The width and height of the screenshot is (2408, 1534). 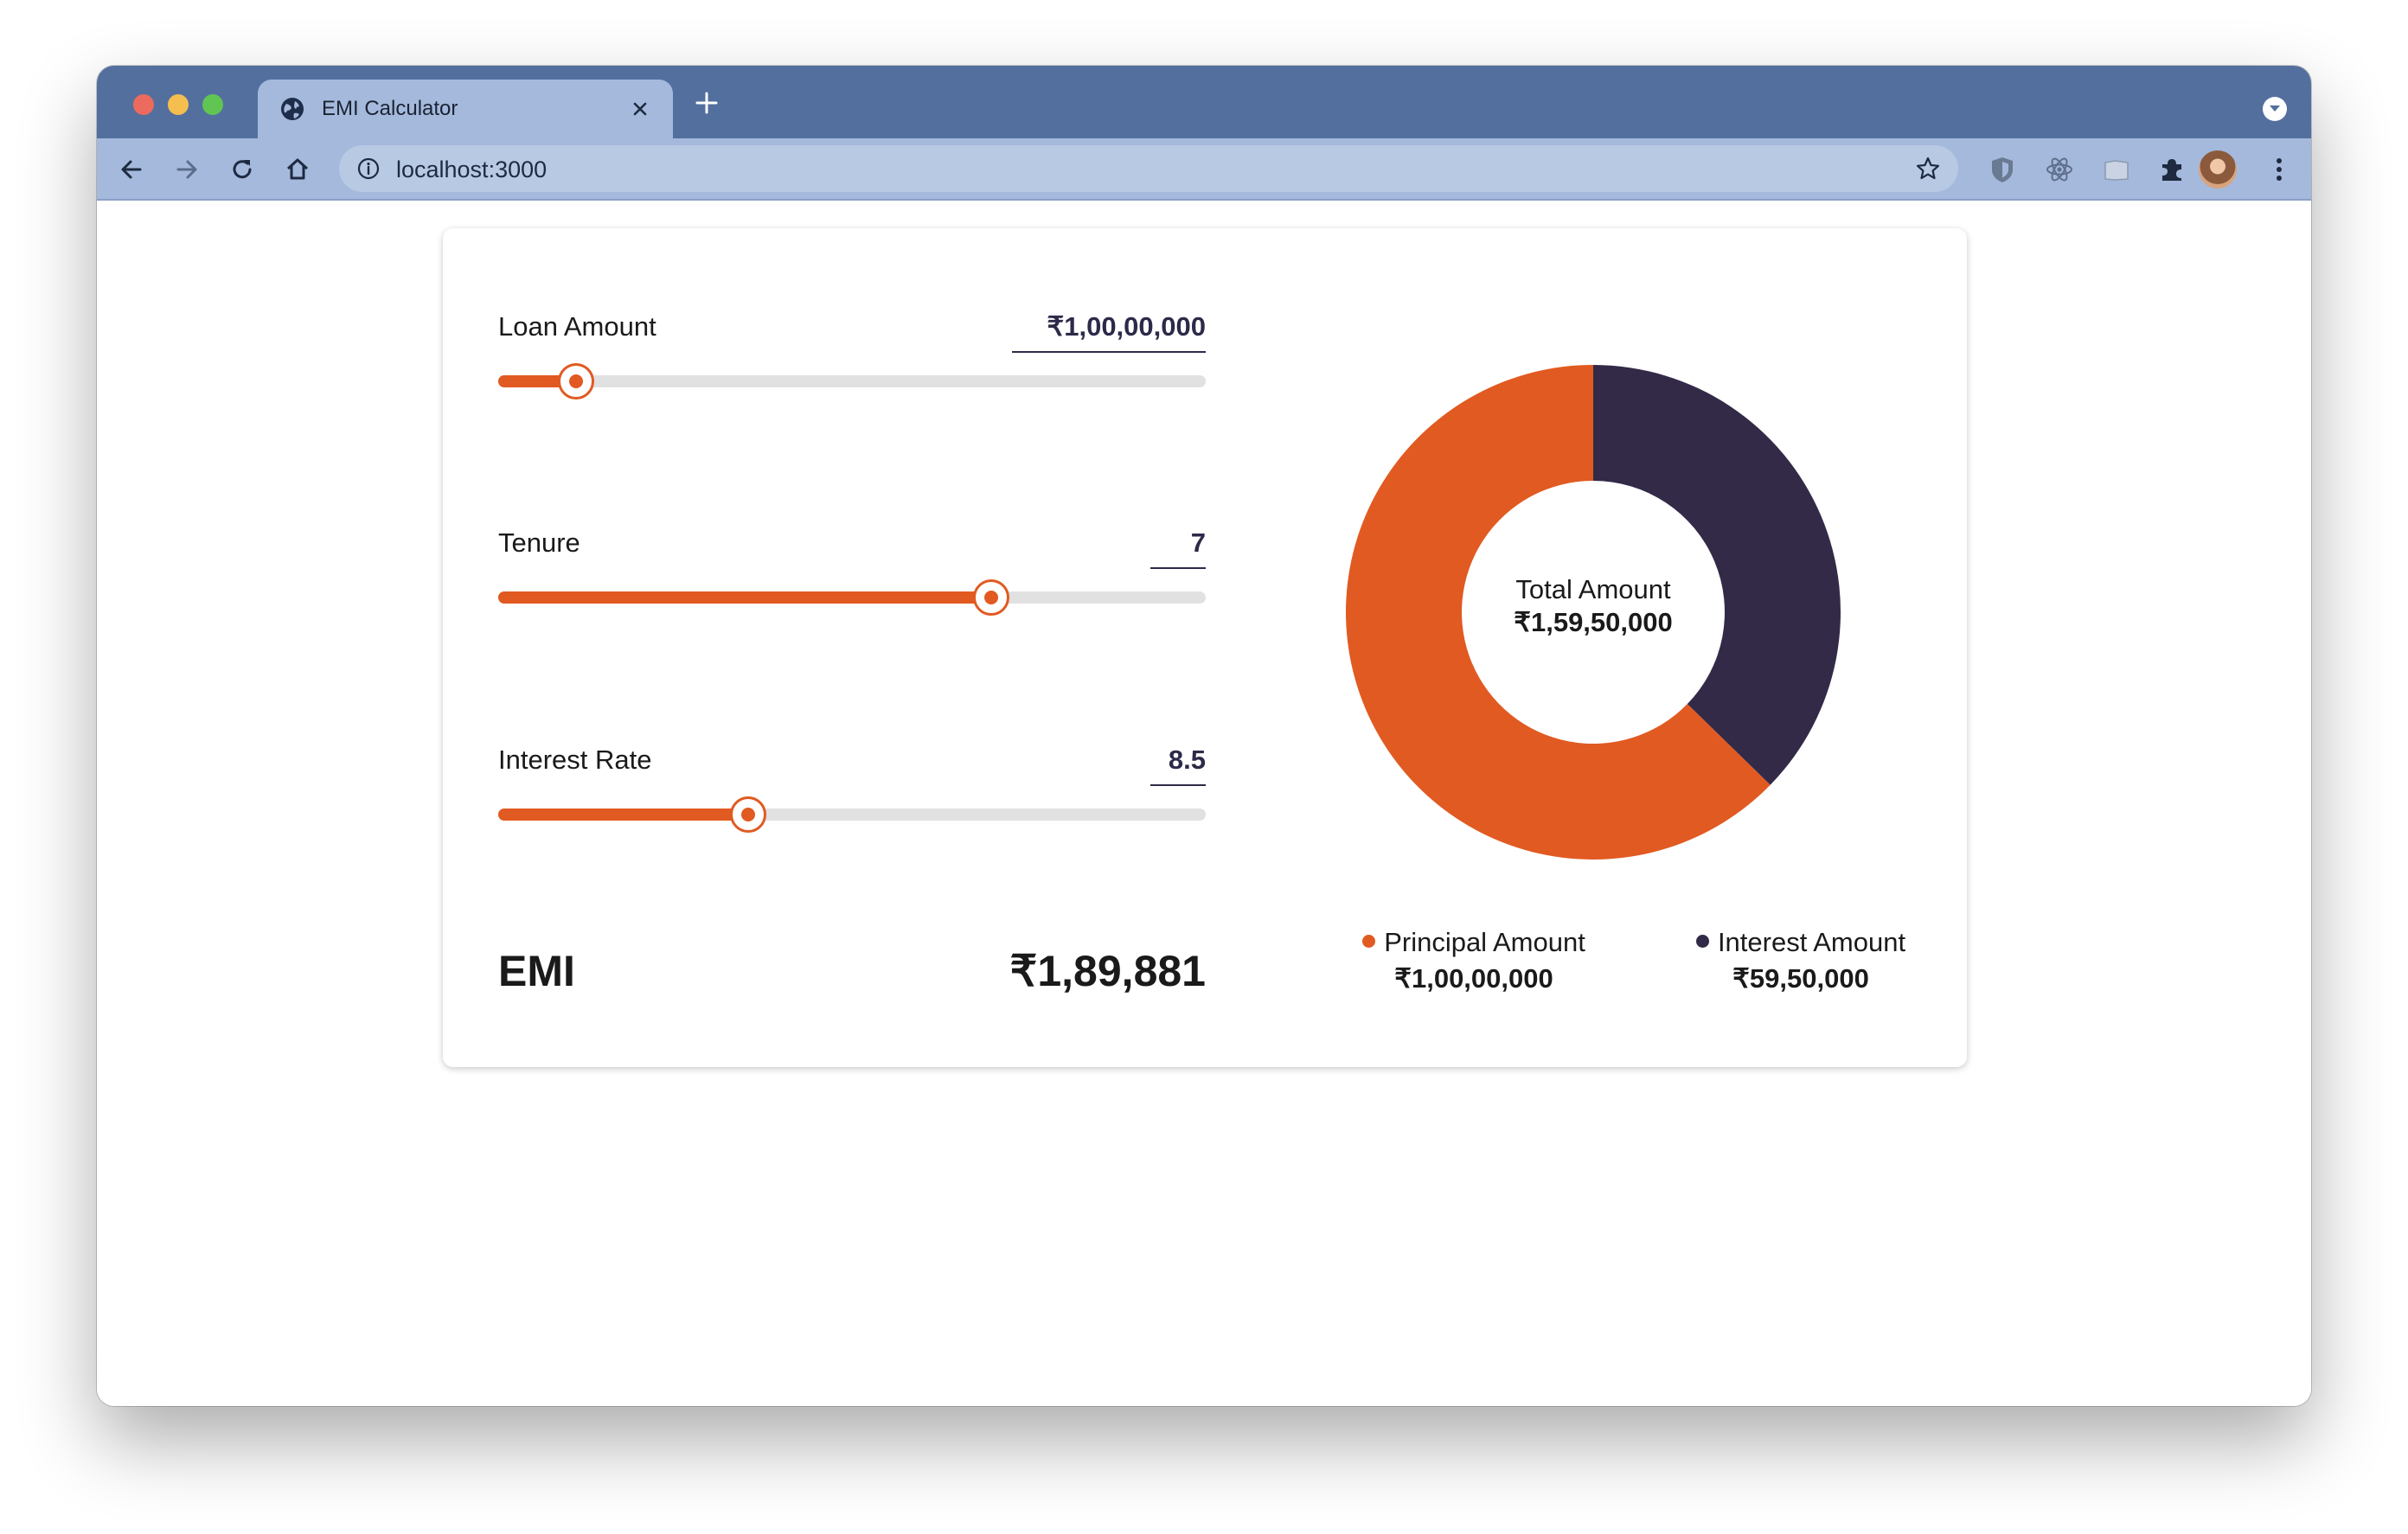 What do you see at coordinates (243, 169) in the screenshot?
I see `reload-icon` at bounding box center [243, 169].